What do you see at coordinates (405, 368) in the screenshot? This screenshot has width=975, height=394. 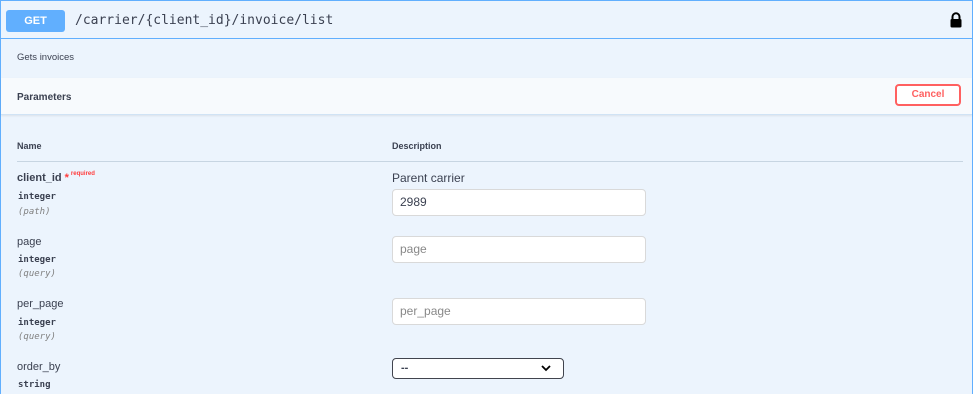 I see `order-by-selected-value: --` at bounding box center [405, 368].